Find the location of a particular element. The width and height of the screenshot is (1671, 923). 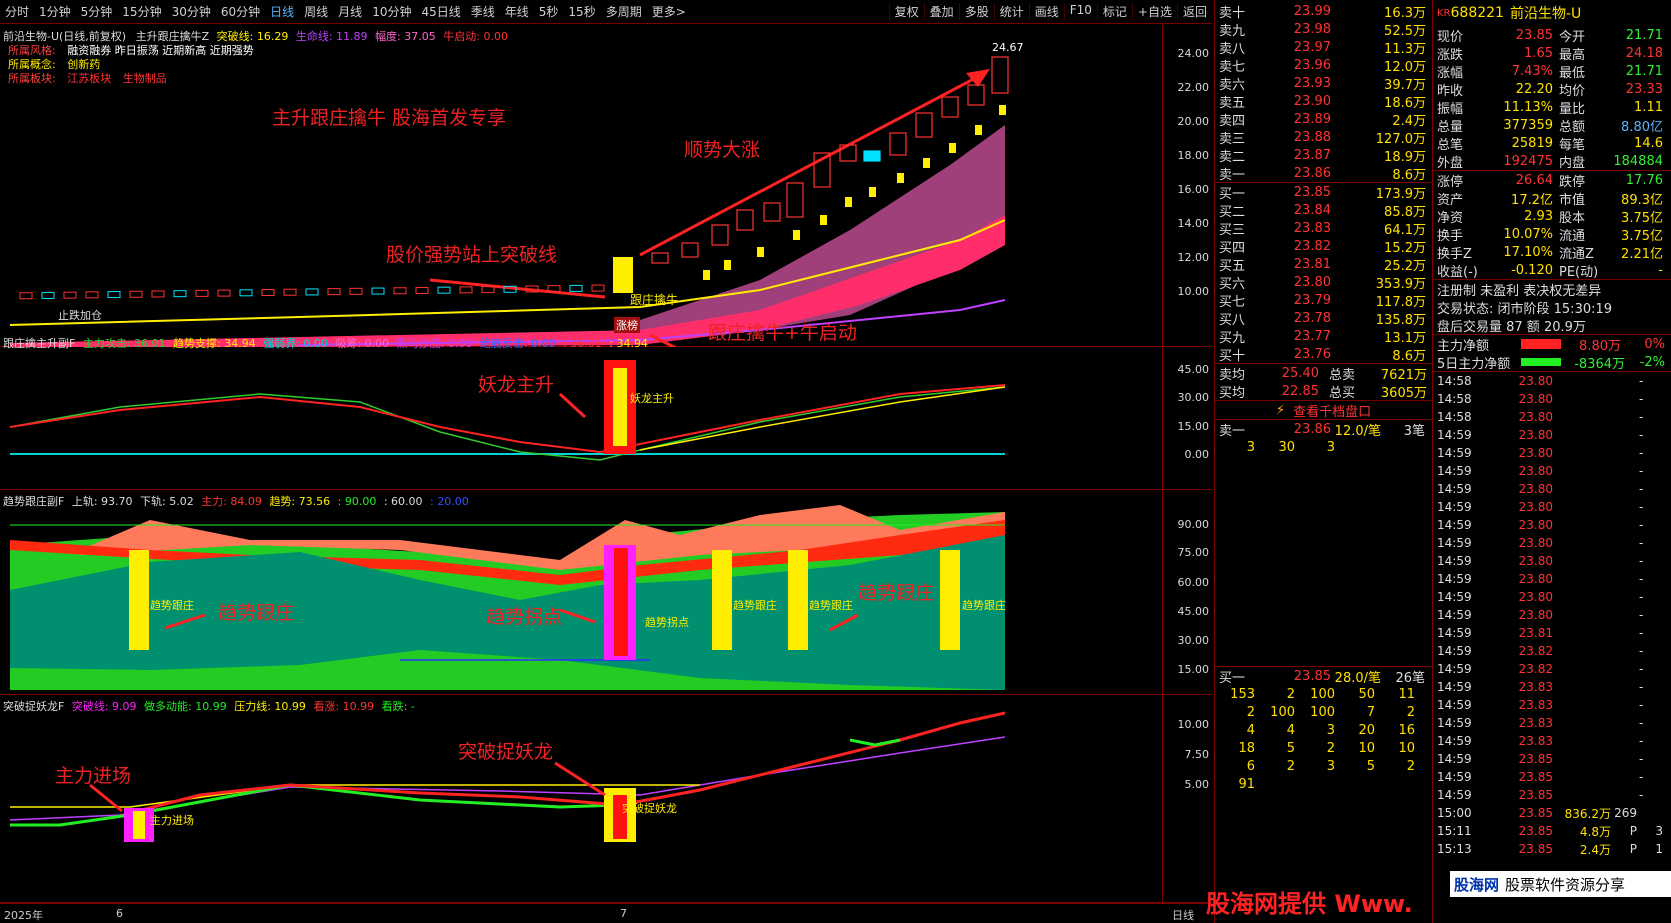

bid-row: 买五 23.81 25.2万 is located at coordinates (1323, 264).